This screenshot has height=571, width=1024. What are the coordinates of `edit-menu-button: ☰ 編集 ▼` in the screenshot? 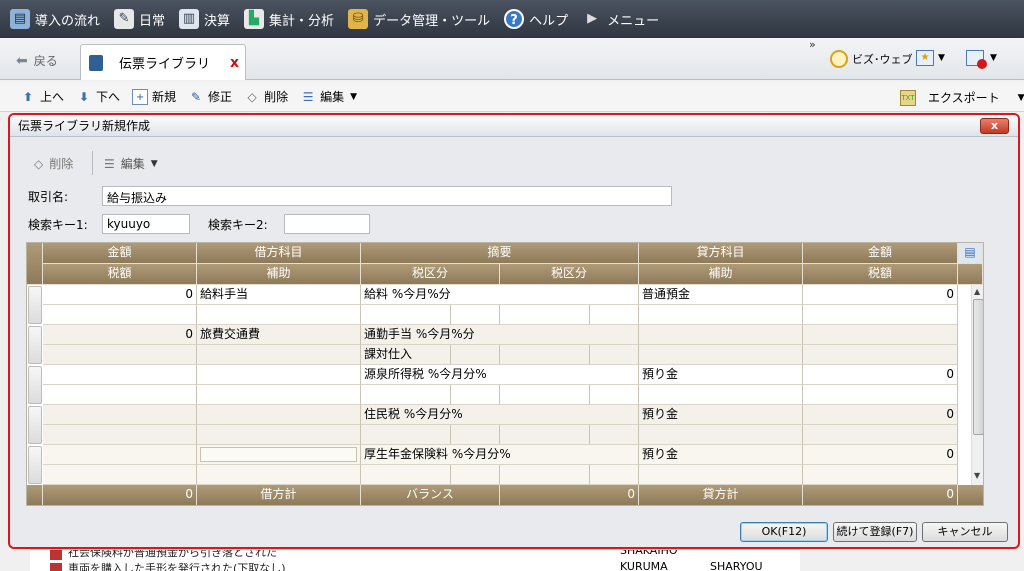 It's located at (328, 96).